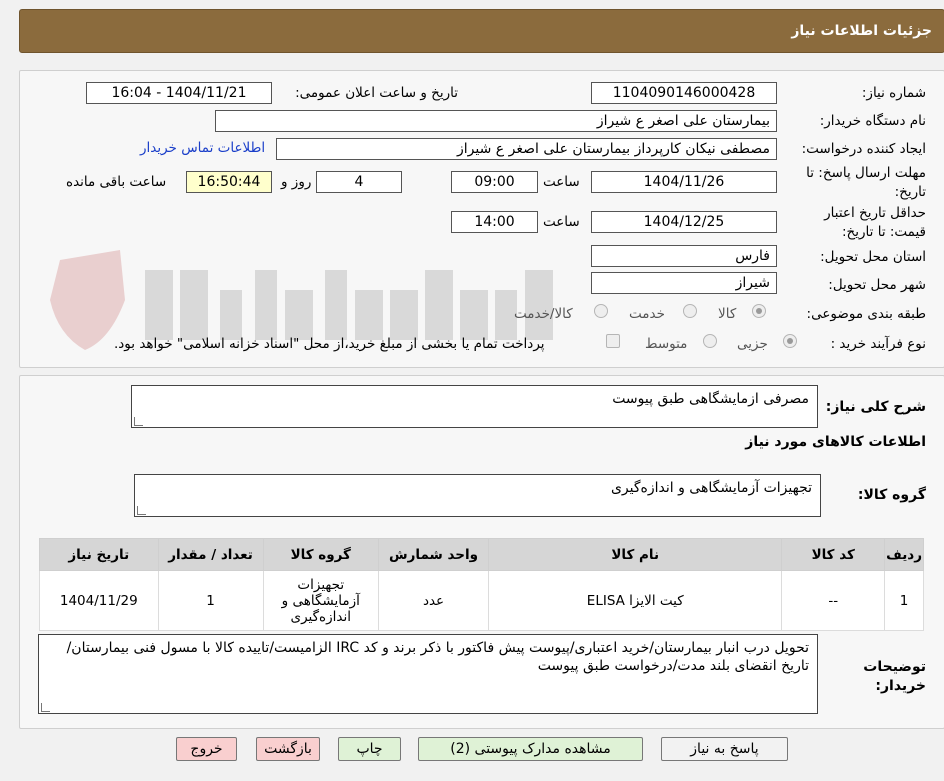  I want to click on price-validity-label: حداقل تاریخ اعتبار, so click(875, 213).